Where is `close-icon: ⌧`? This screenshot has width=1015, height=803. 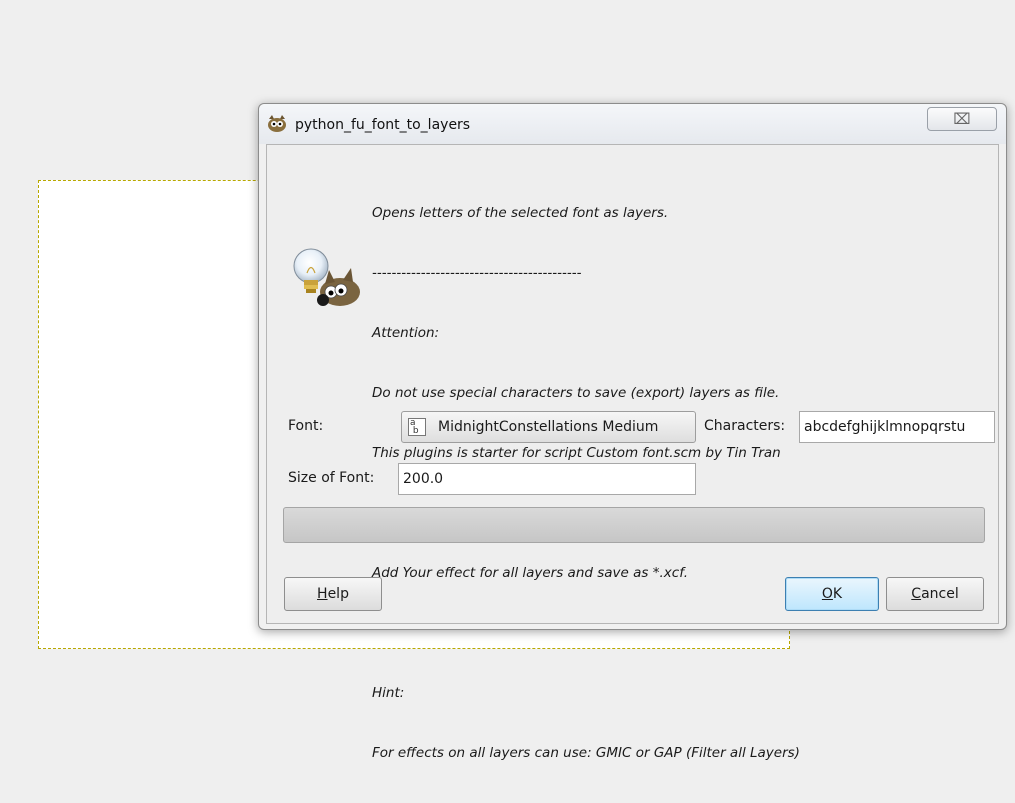
close-icon: ⌧ is located at coordinates (962, 119).